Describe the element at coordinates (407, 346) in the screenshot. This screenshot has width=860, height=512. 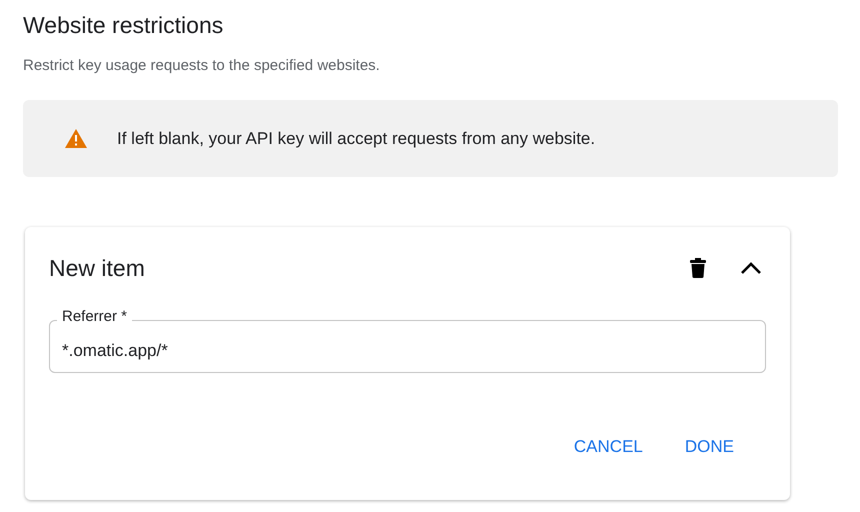
I see `referrer-field: *.omatic.app/*` at that location.